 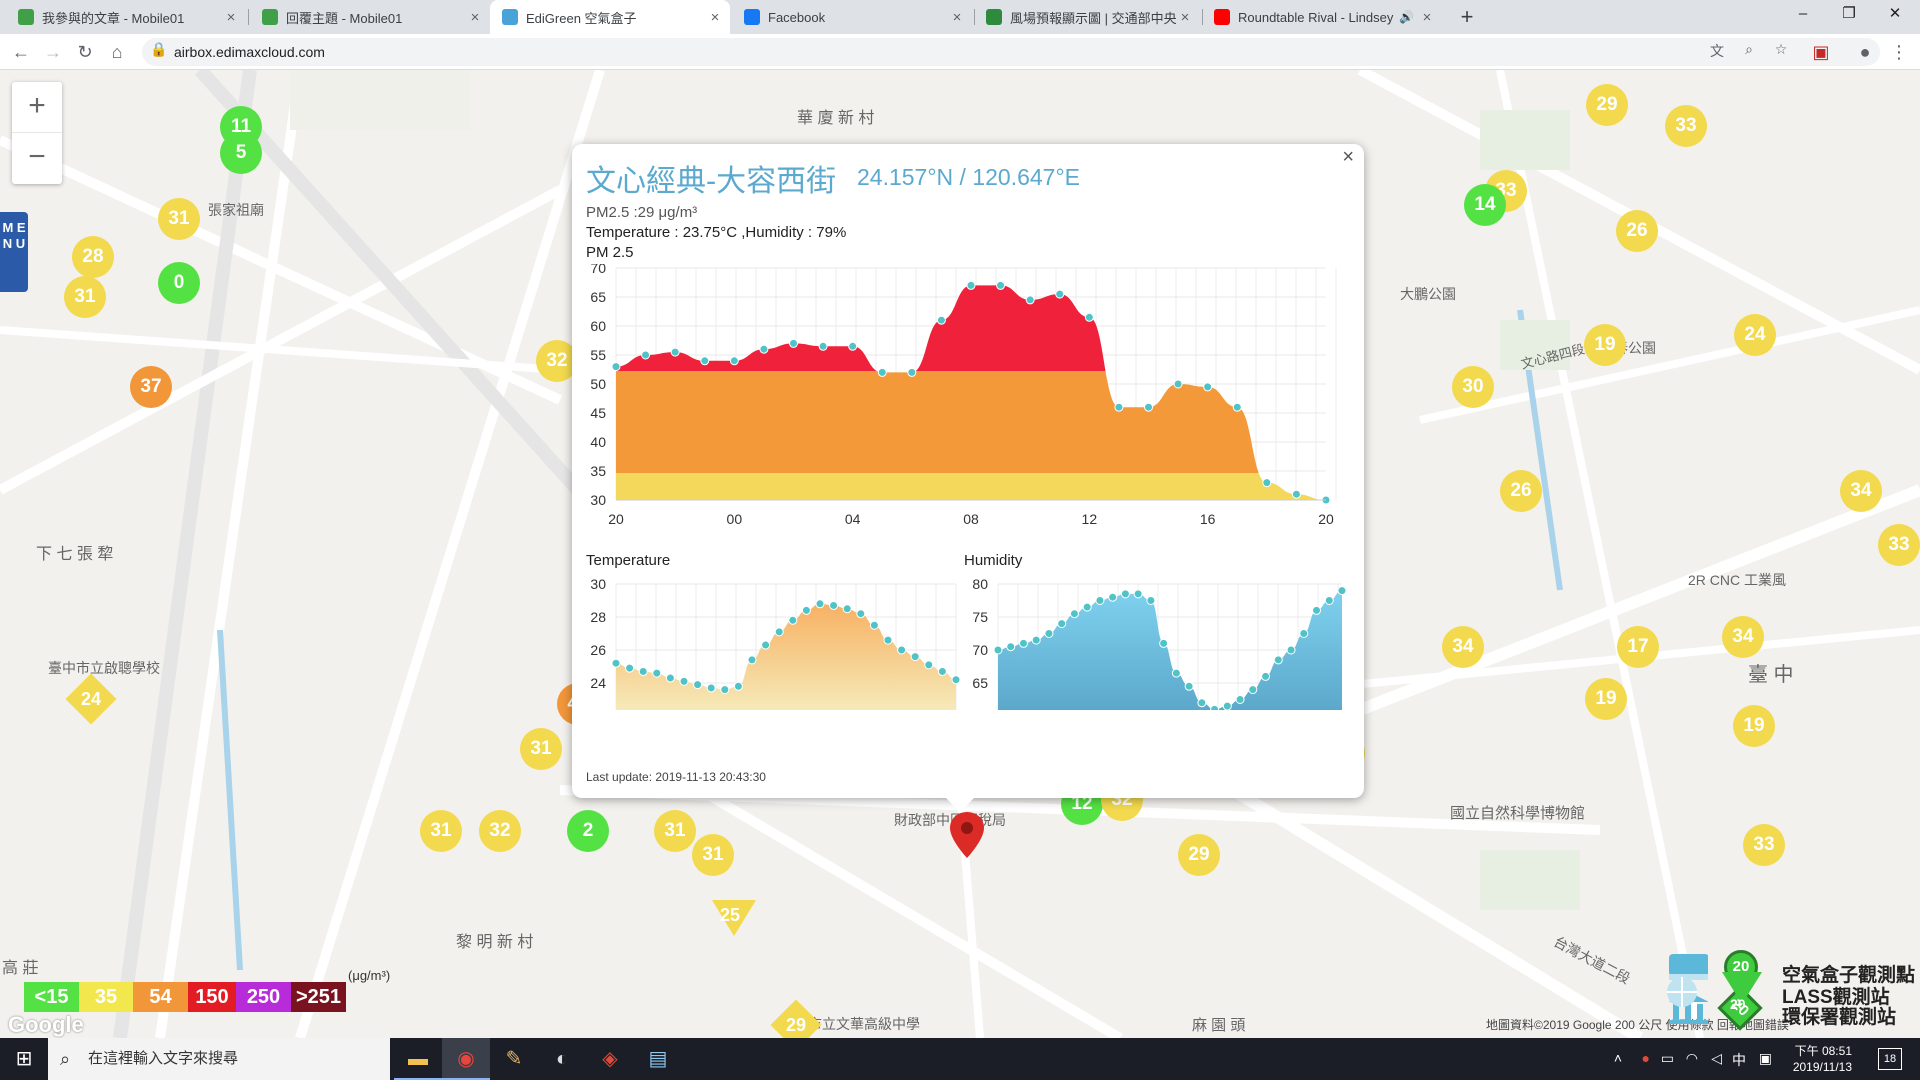 What do you see at coordinates (1467, 17) in the screenshot?
I see `new-tab-button: +` at bounding box center [1467, 17].